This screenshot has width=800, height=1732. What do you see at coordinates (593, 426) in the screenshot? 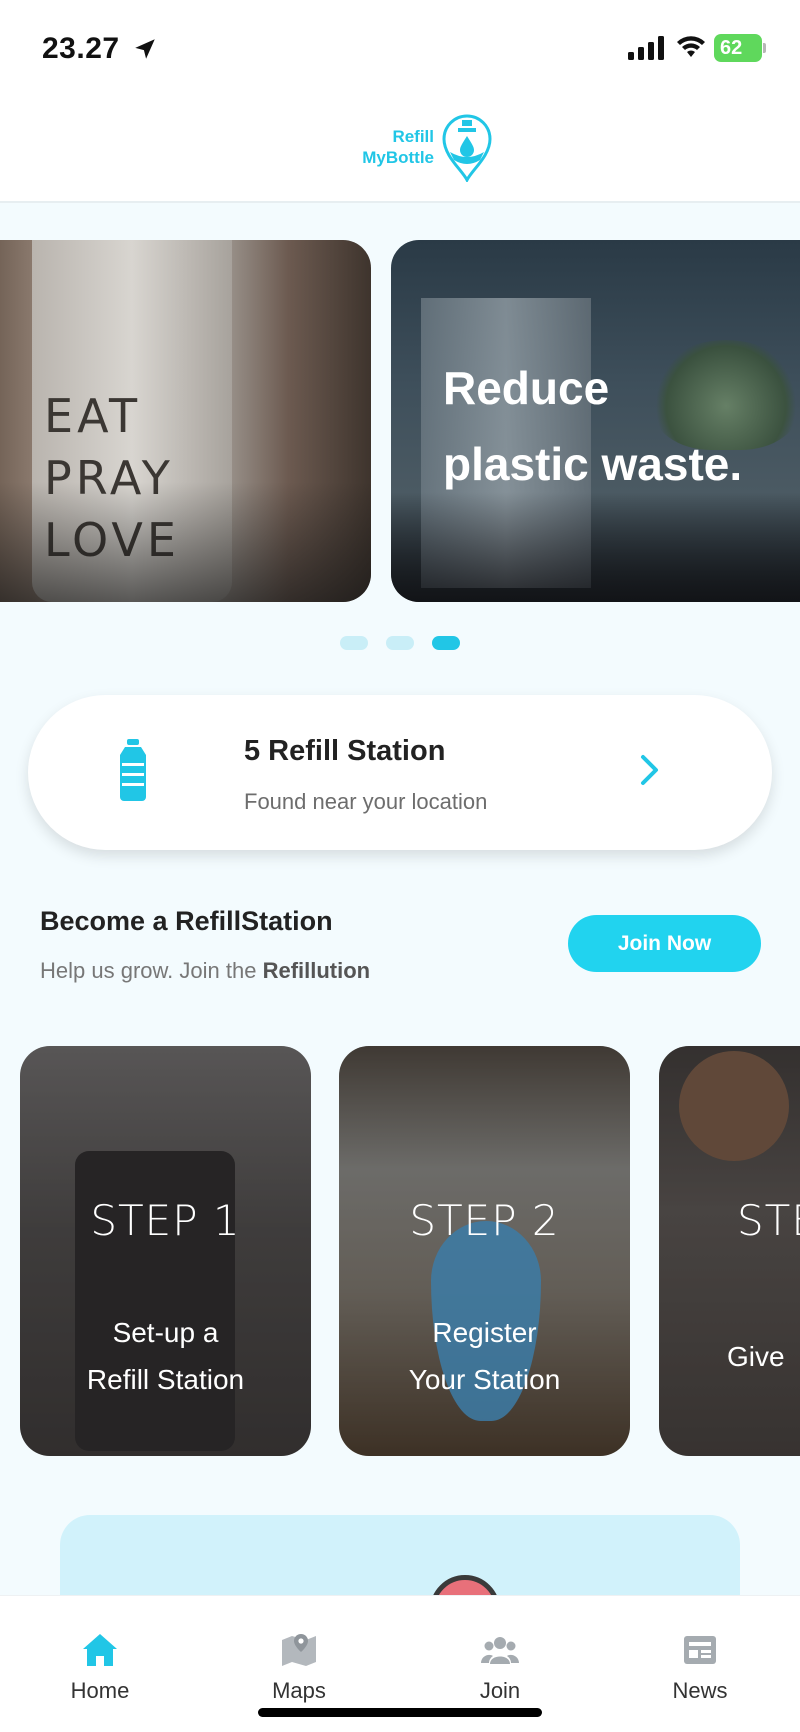
I see `slide-title: Reduce plastic waste.` at bounding box center [593, 426].